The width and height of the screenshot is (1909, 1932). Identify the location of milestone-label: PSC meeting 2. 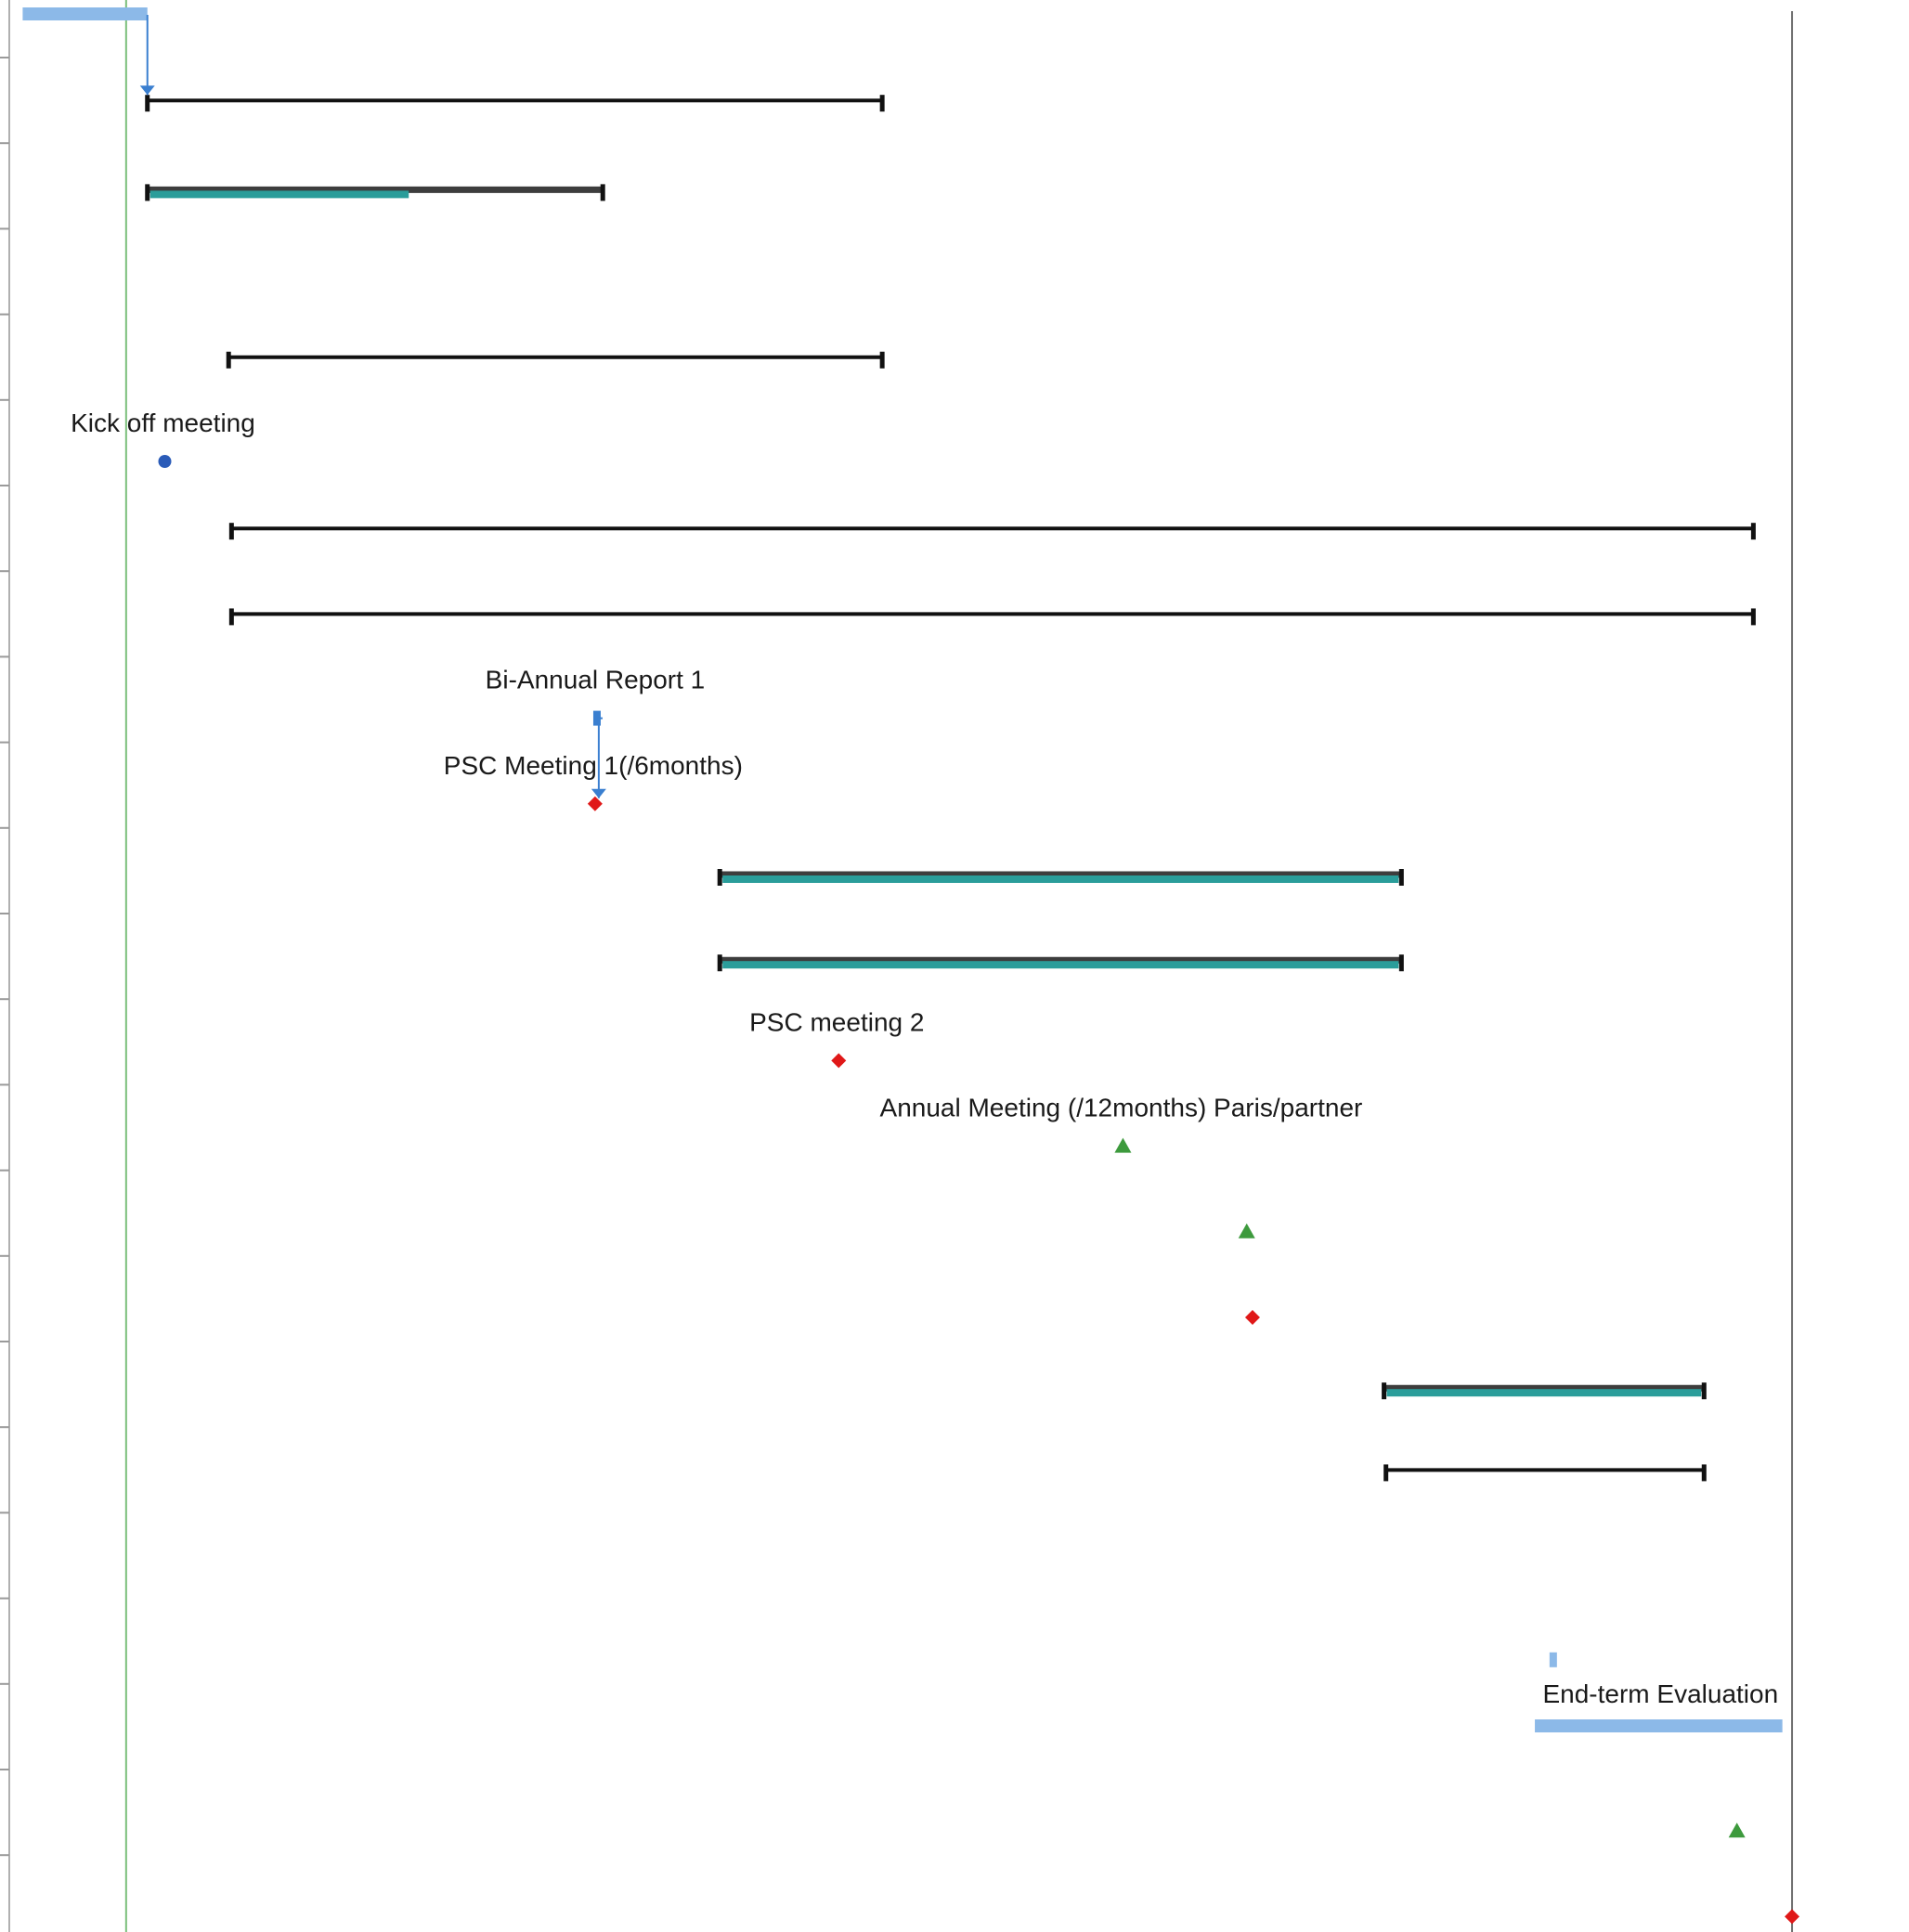
(836, 1022).